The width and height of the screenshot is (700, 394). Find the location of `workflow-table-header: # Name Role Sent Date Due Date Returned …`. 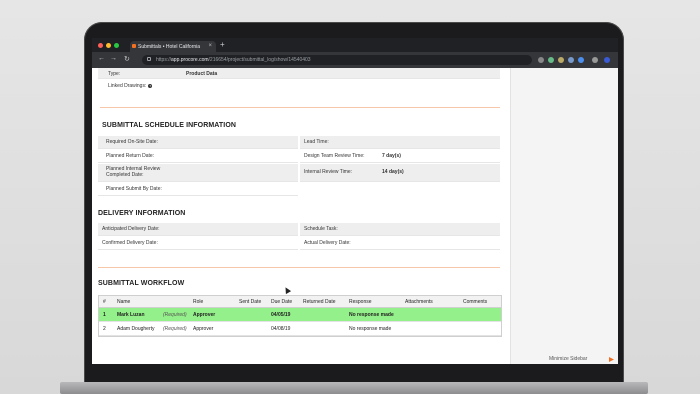

workflow-table-header: # Name Role Sent Date Due Date Returned … is located at coordinates (300, 302).